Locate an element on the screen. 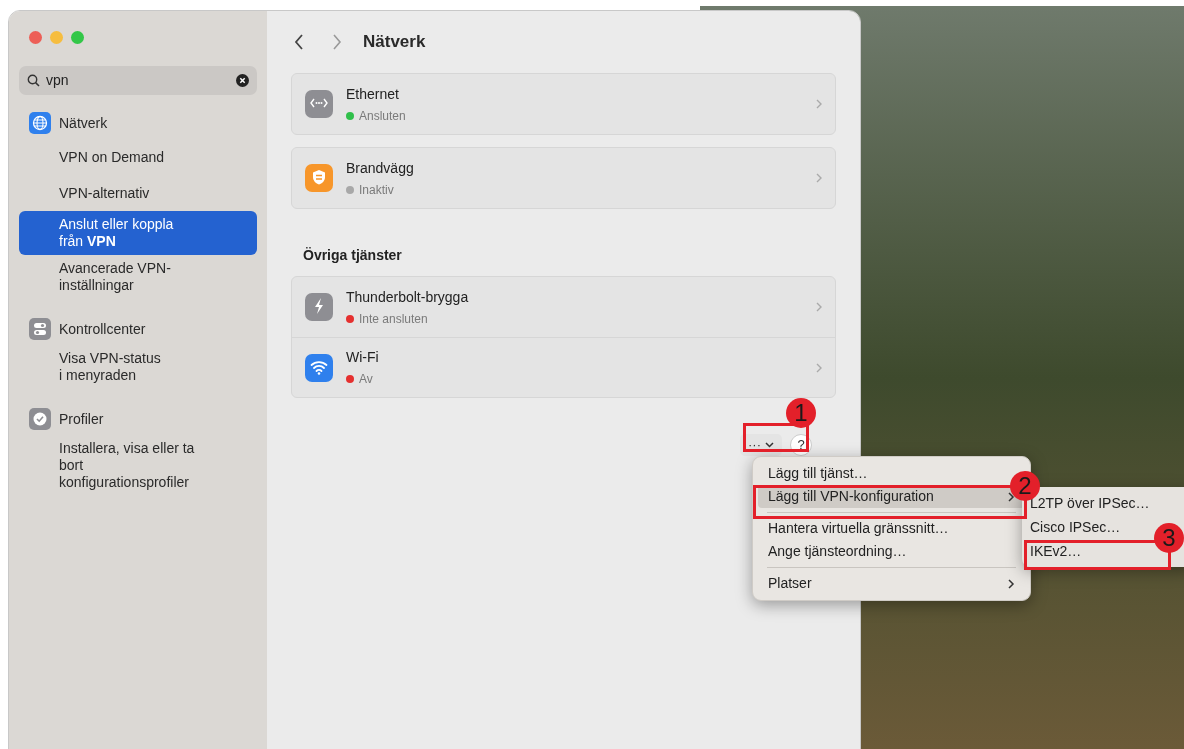 This screenshot has height=749, width=1184. close-button is located at coordinates (35, 37).